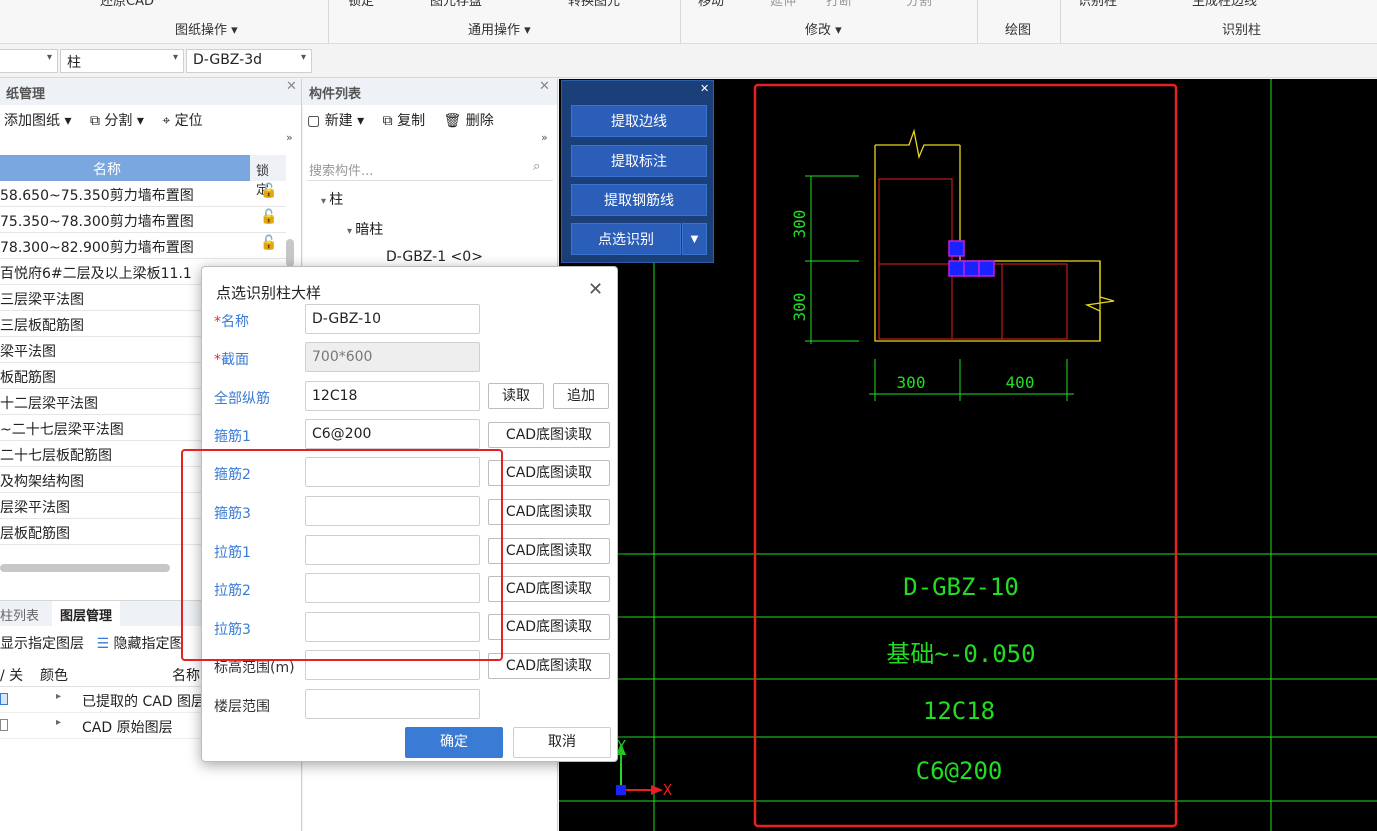 Image resolution: width=1377 pixels, height=831 pixels. What do you see at coordinates (392, 665) in the screenshot?
I see `elevation-range-input` at bounding box center [392, 665].